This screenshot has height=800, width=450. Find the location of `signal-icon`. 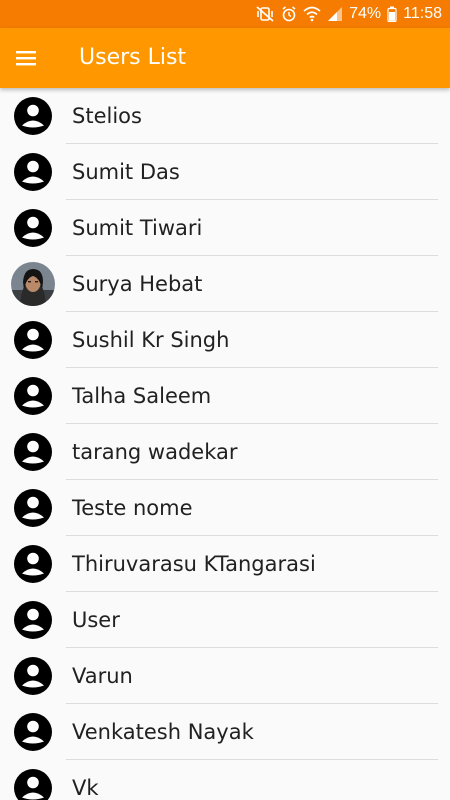

signal-icon is located at coordinates (335, 14).